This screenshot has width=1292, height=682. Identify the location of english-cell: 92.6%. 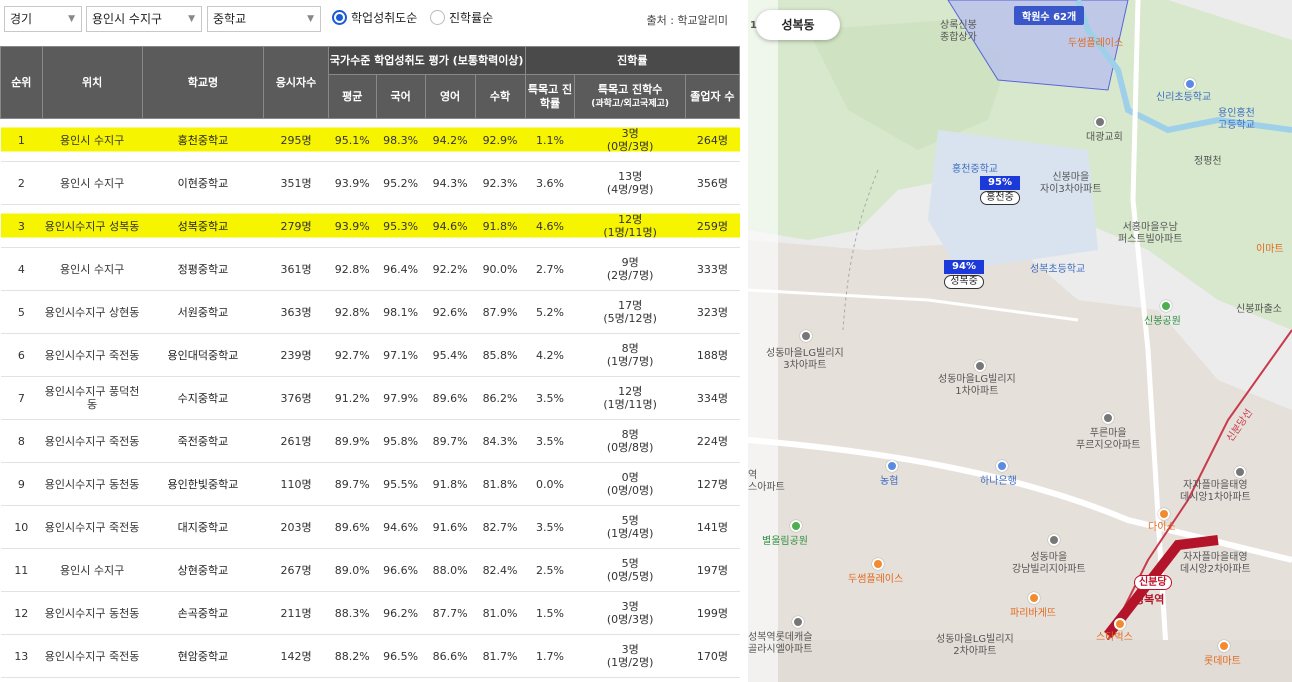
(450, 312).